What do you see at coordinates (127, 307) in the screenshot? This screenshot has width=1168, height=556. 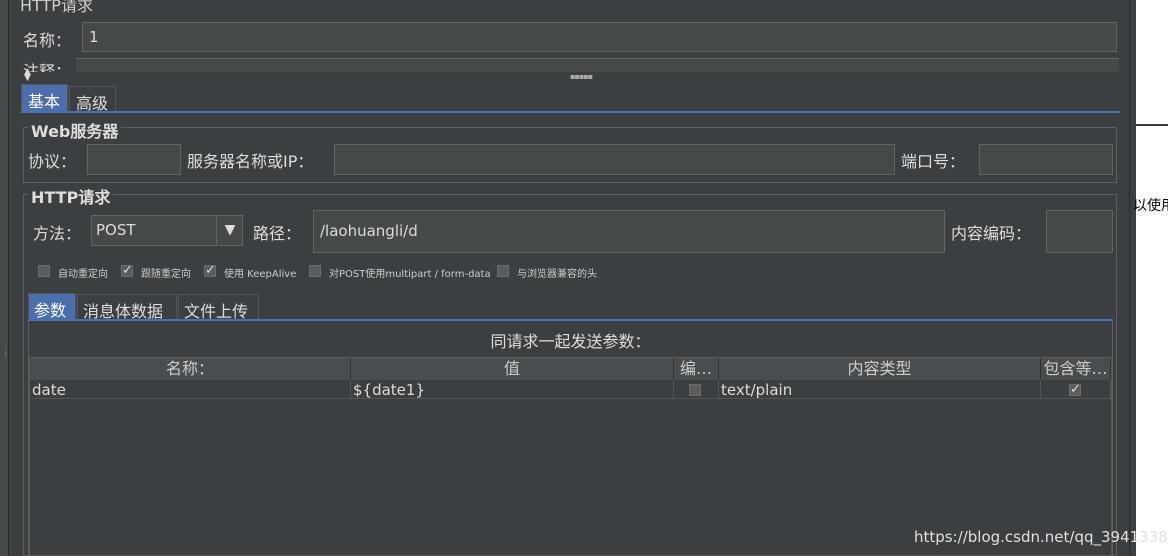 I see `tab-body-data: 消息体数据` at bounding box center [127, 307].